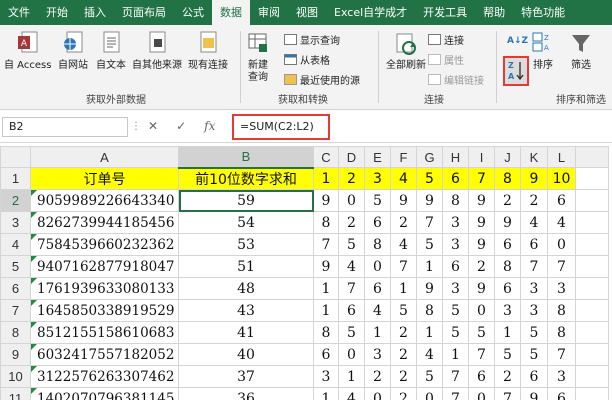  I want to click on header-cell: 3, so click(377, 178).